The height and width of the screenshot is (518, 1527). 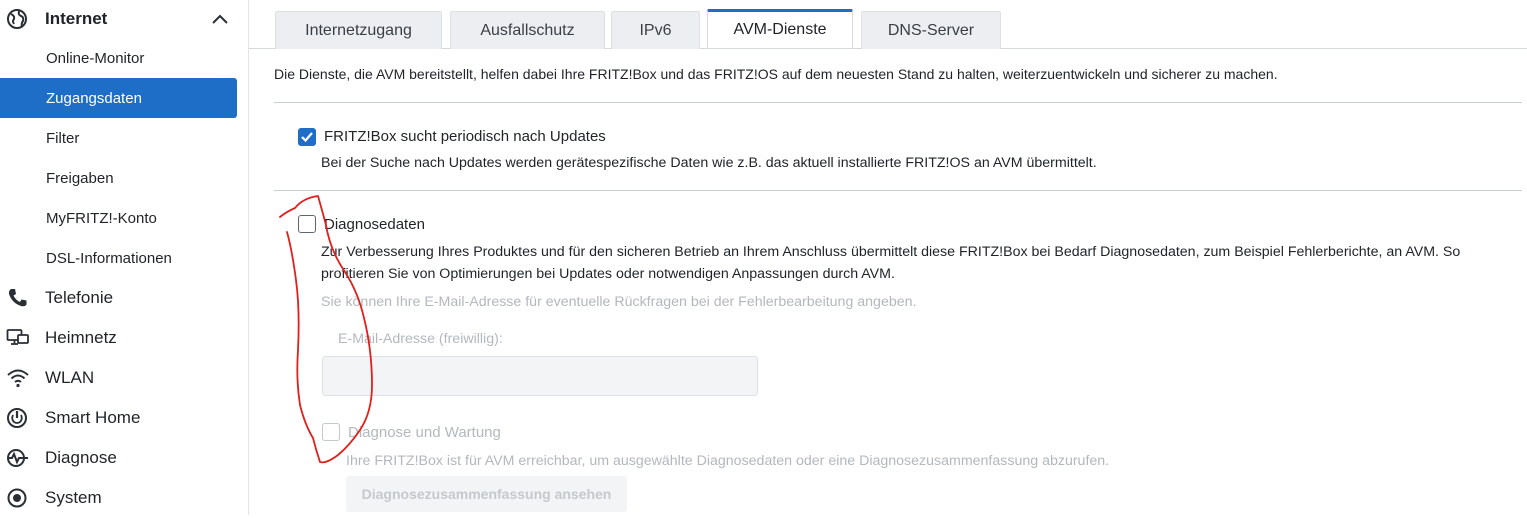 I want to click on sidebar-item-label: Zugangsdaten, so click(x=94, y=98).